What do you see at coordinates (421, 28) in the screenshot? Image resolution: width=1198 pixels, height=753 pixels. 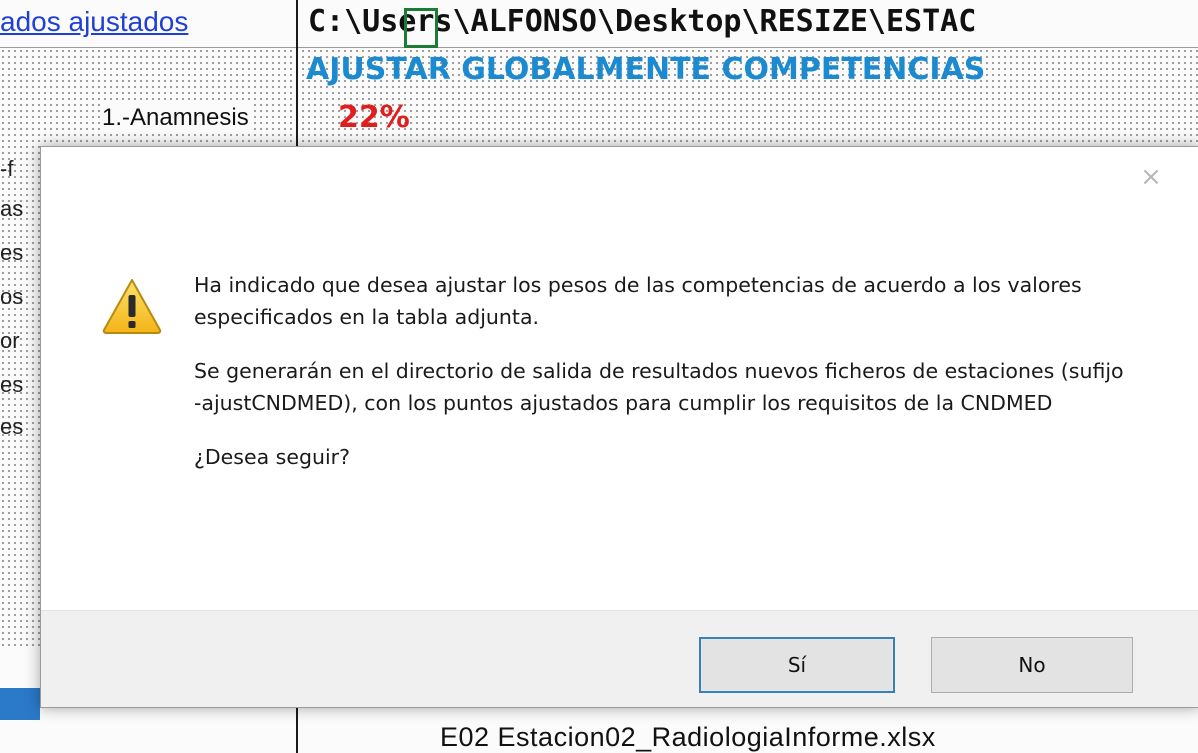 I see `cell-selection-cursor` at bounding box center [421, 28].